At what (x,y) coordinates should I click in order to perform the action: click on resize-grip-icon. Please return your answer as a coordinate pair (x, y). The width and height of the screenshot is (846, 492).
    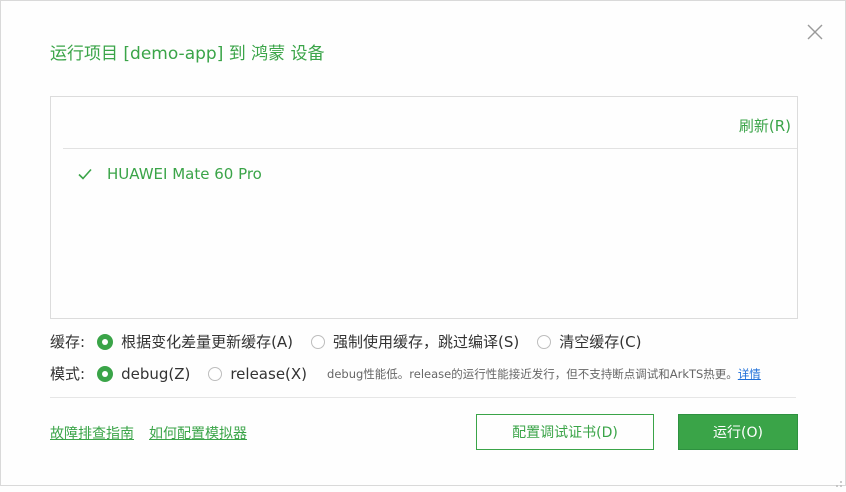
    Looking at the image, I should click on (838, 480).